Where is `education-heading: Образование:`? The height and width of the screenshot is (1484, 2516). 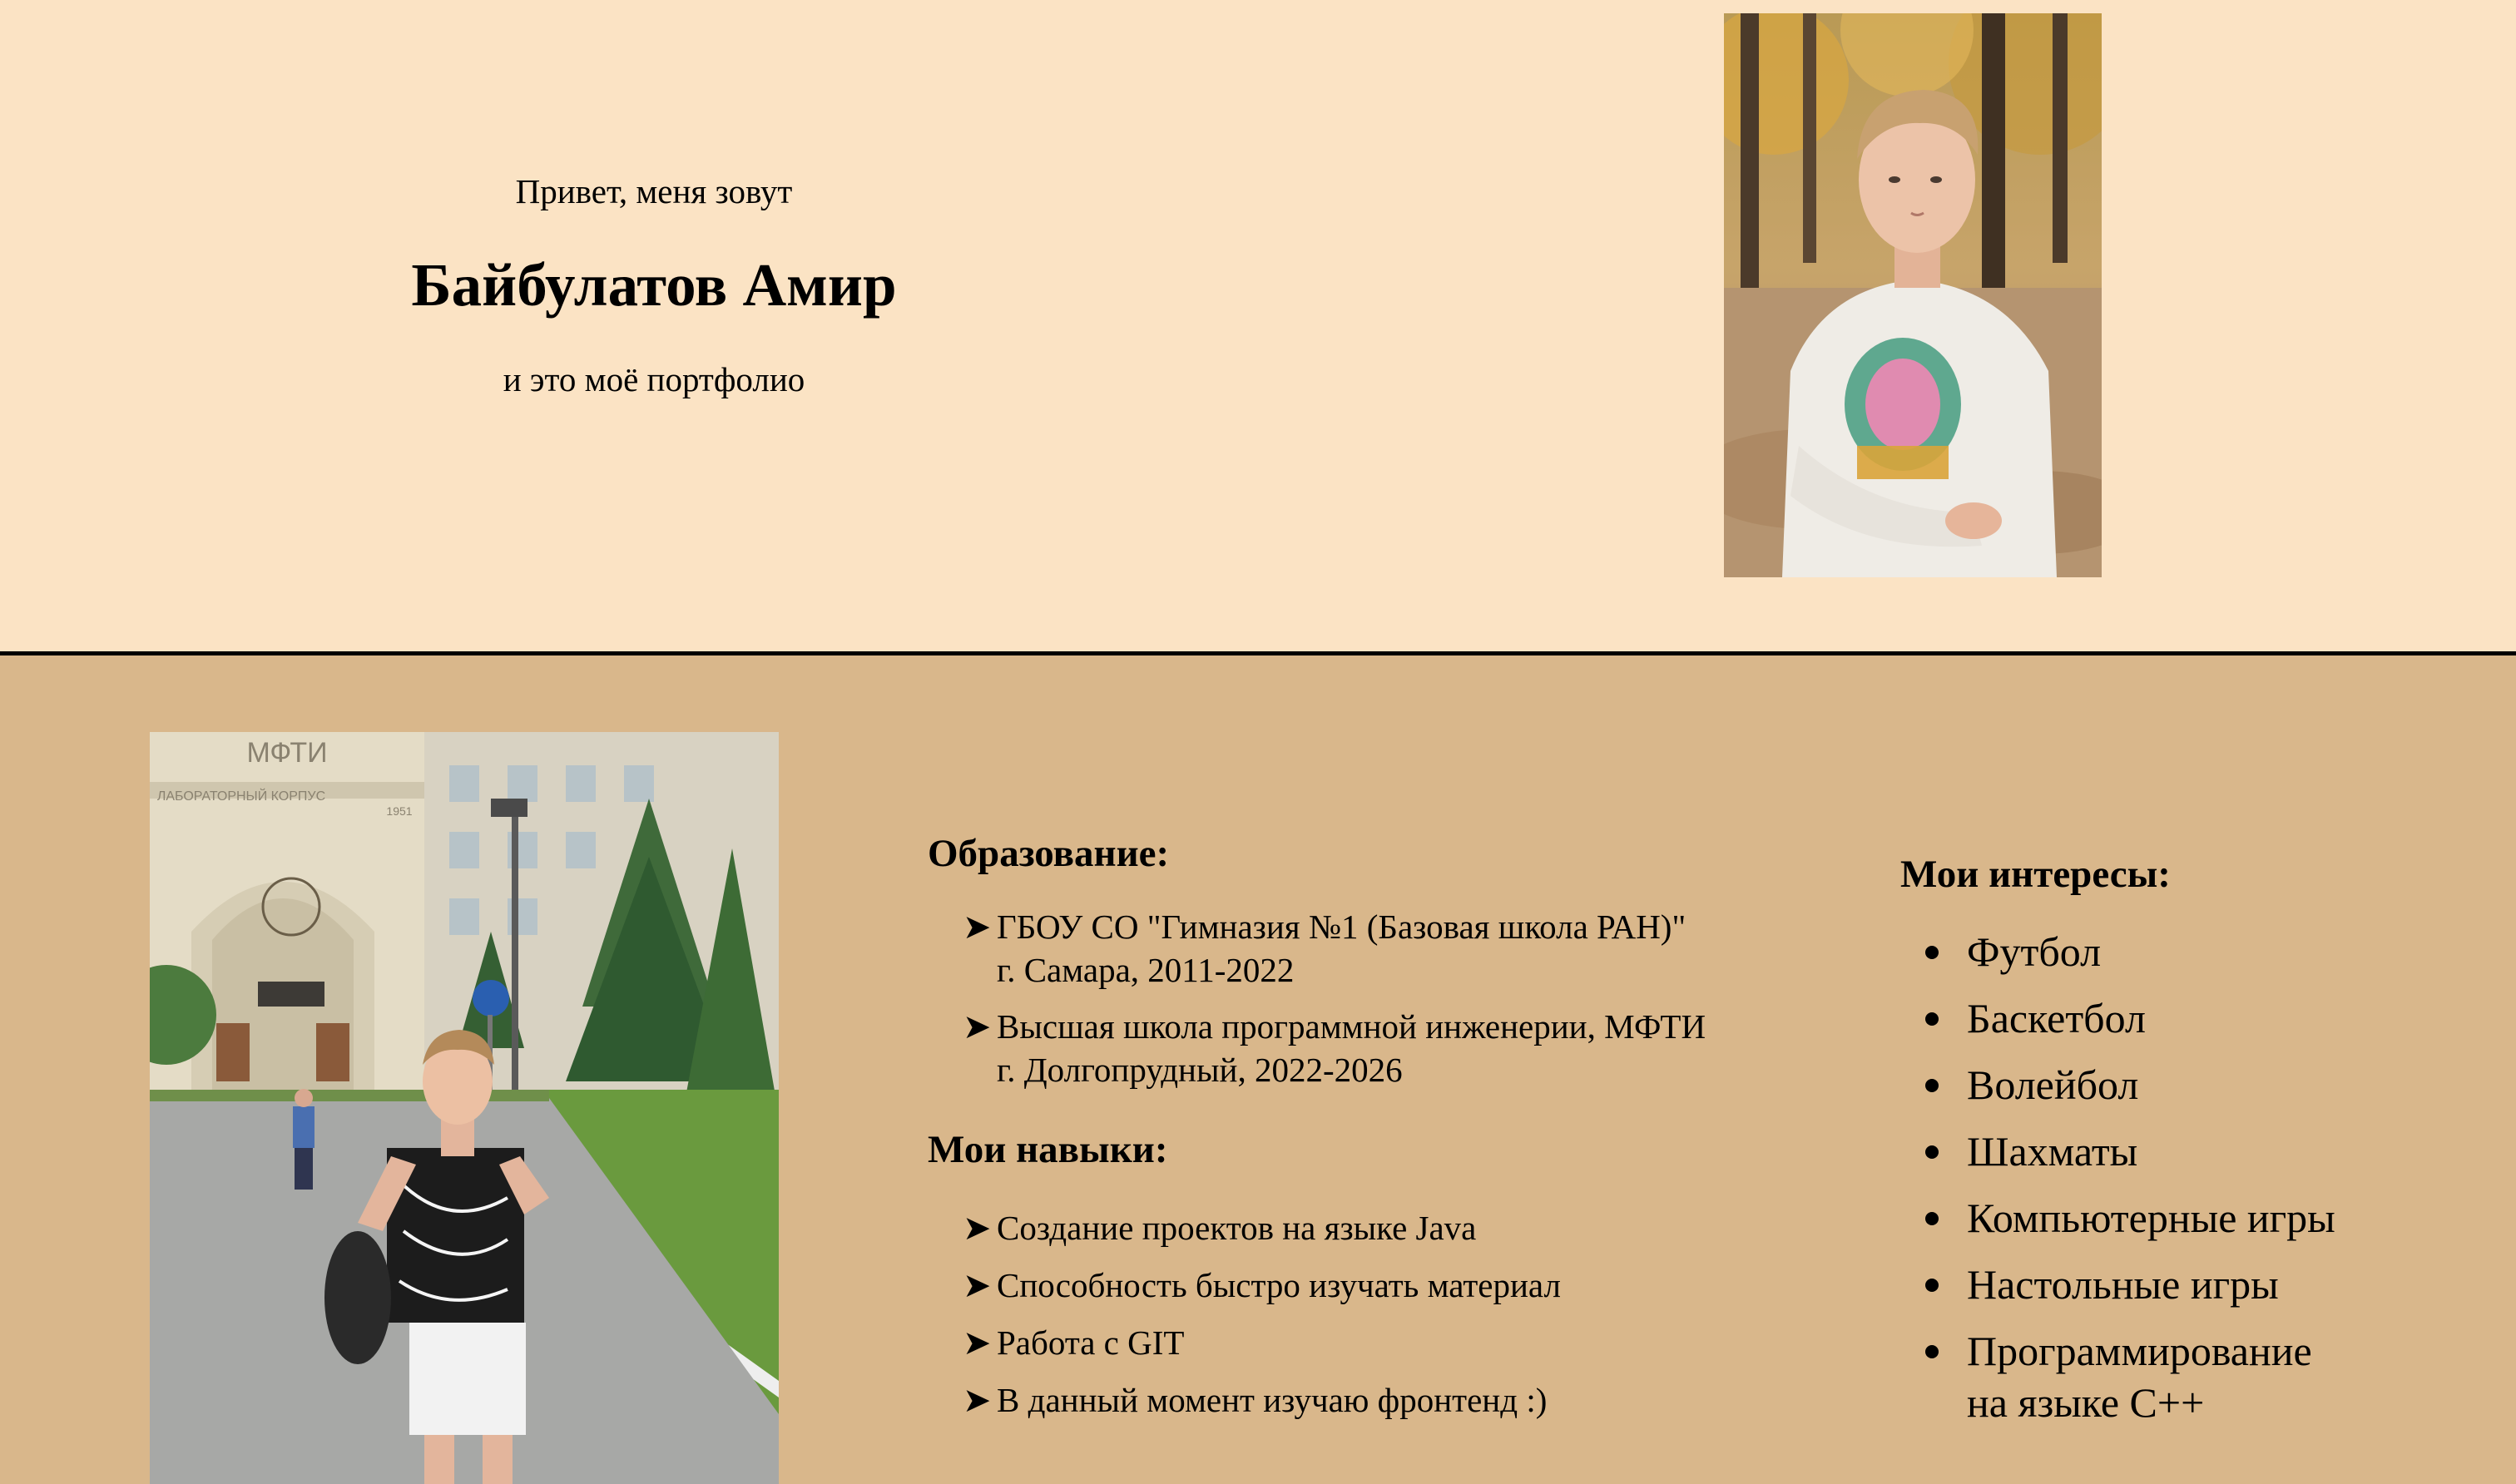
education-heading: Образование: is located at coordinates (1049, 853).